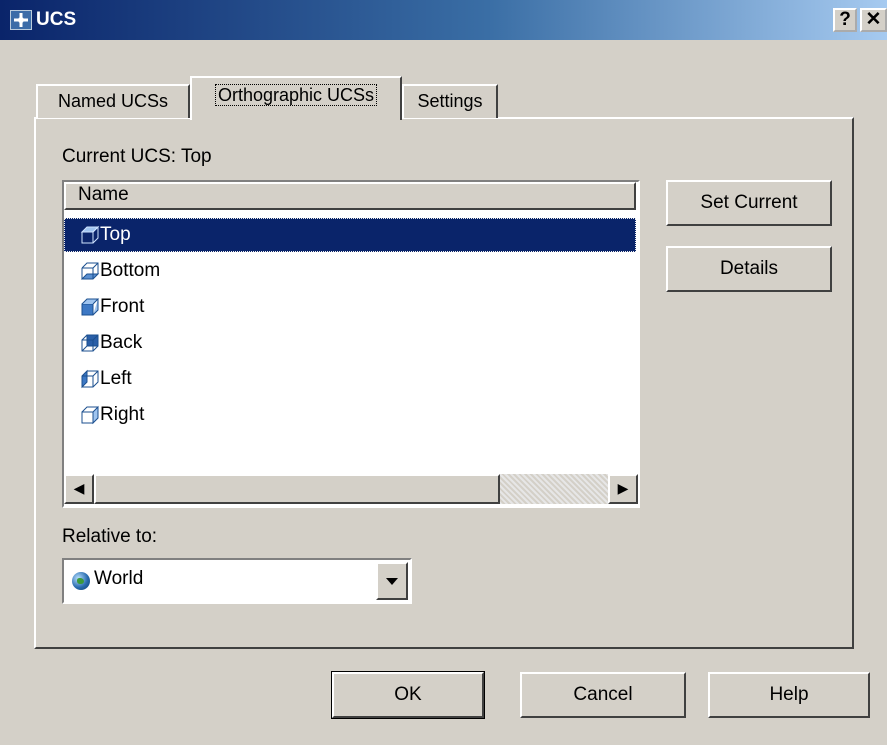  I want to click on ucs-bottom-icon, so click(90, 271).